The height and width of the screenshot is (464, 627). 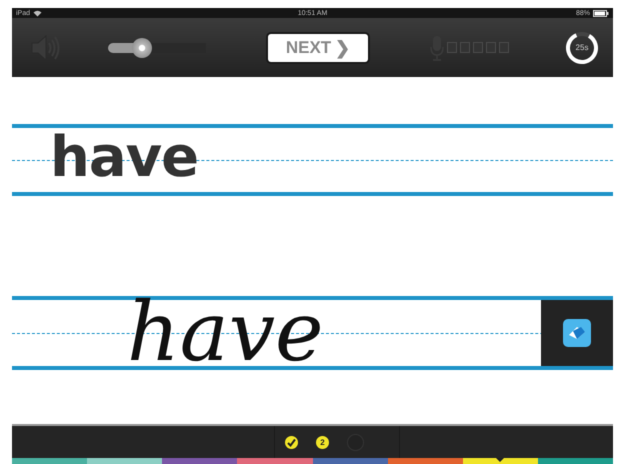 I want to click on eraser-icon, so click(x=577, y=333).